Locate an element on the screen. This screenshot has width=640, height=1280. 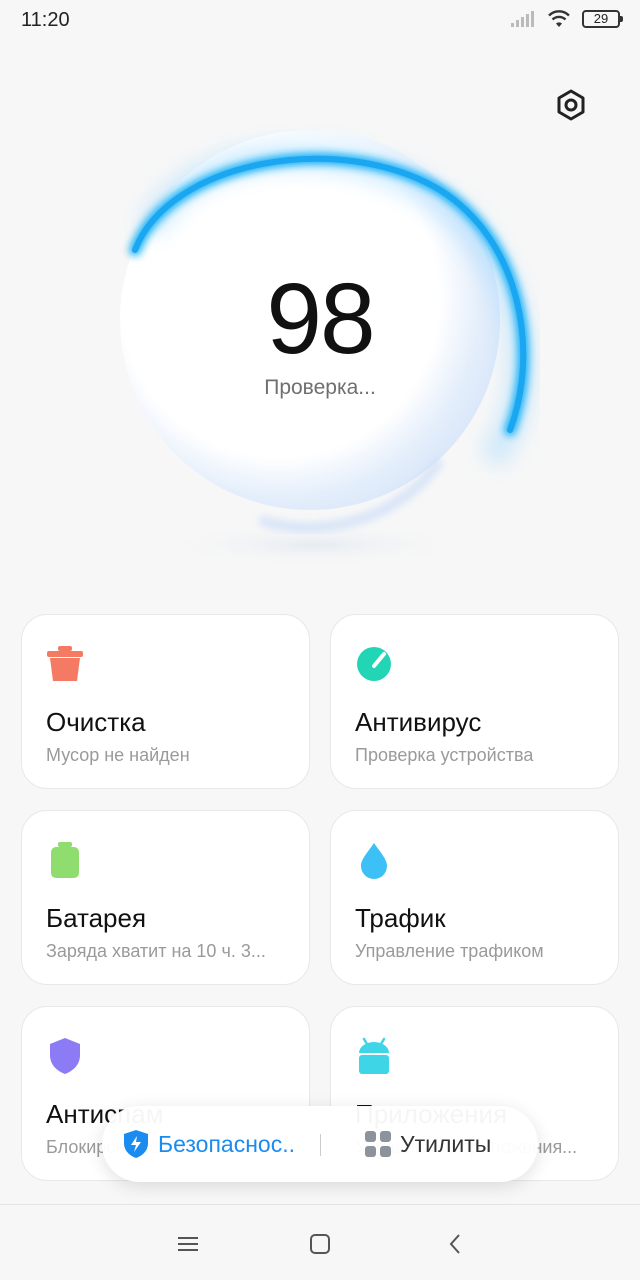
tab-utilities-label: Утилиты is located at coordinates (446, 1143).